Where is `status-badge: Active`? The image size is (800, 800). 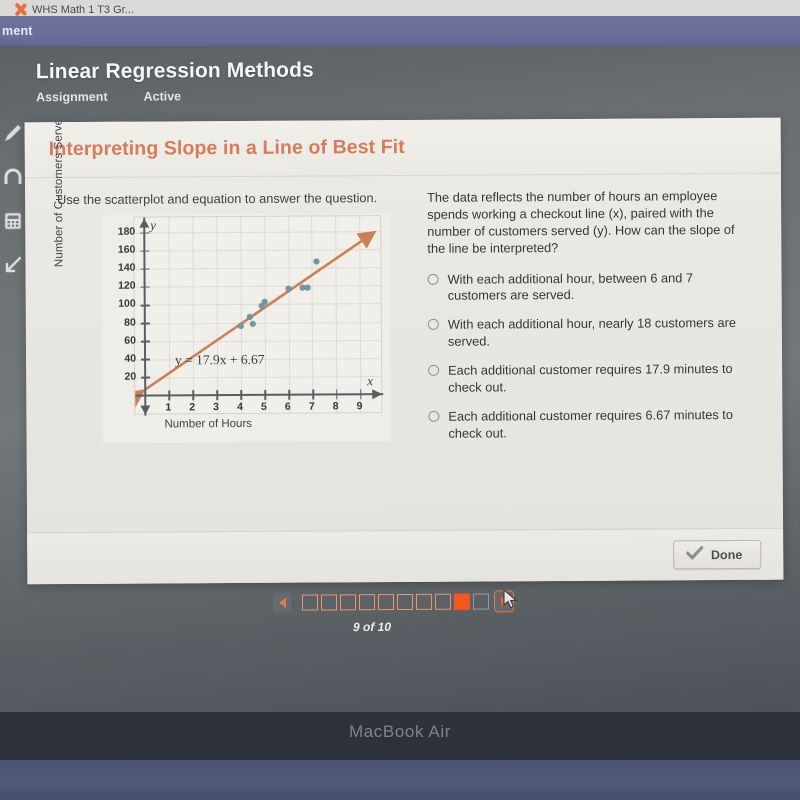 status-badge: Active is located at coordinates (162, 96).